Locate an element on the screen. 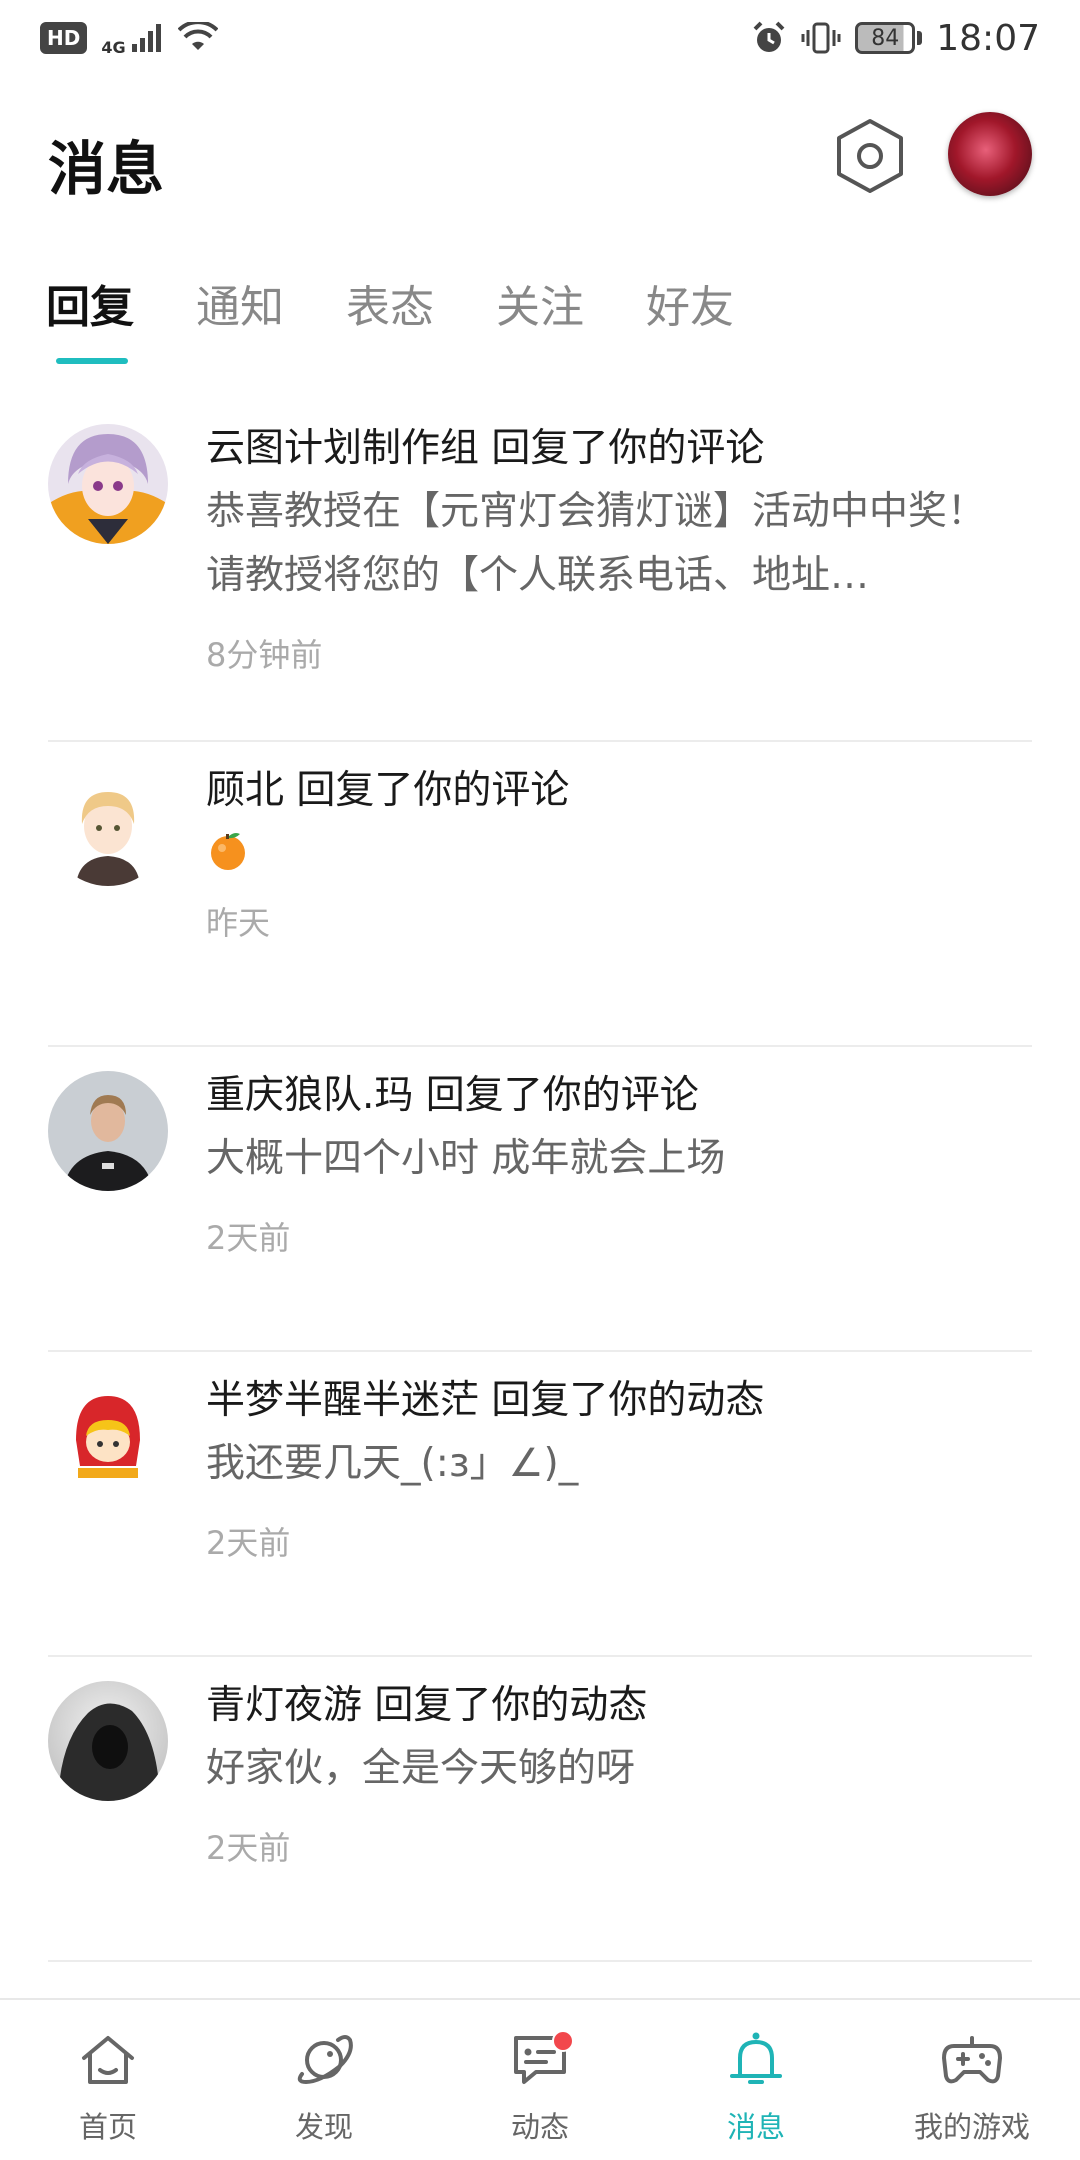 The width and height of the screenshot is (1080, 2160). page-title: 消息 is located at coordinates (106, 169).